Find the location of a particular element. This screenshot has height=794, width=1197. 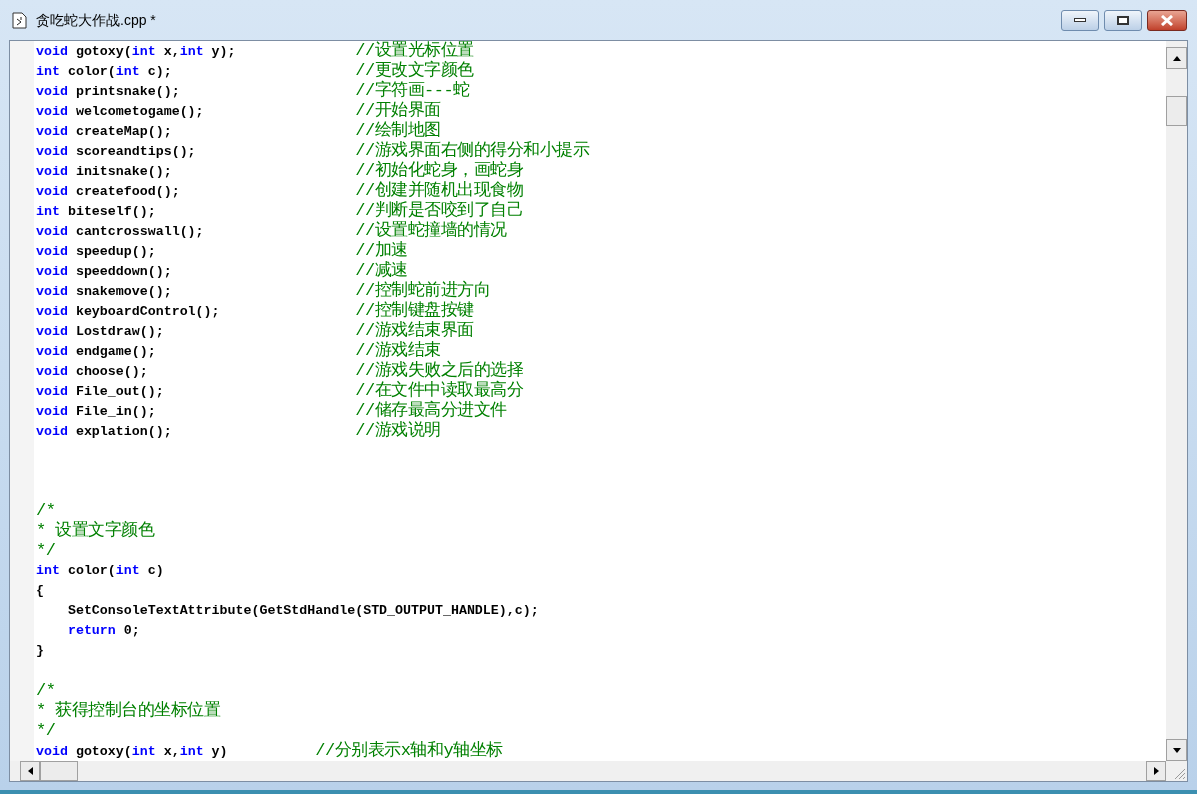

code-line: void explation(); //游戏说明 is located at coordinates (238, 431).